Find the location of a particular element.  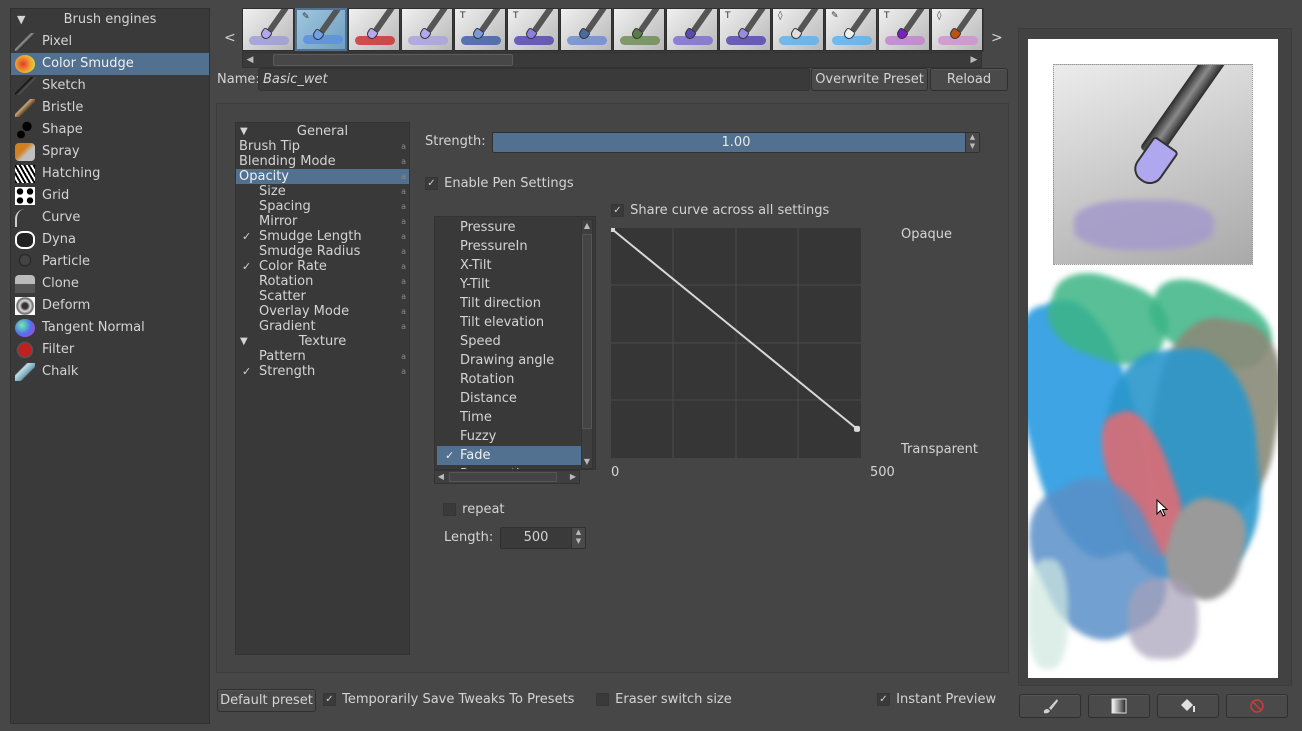

engine-item-tangent-normal: Tangent Normal is located at coordinates (110, 328).